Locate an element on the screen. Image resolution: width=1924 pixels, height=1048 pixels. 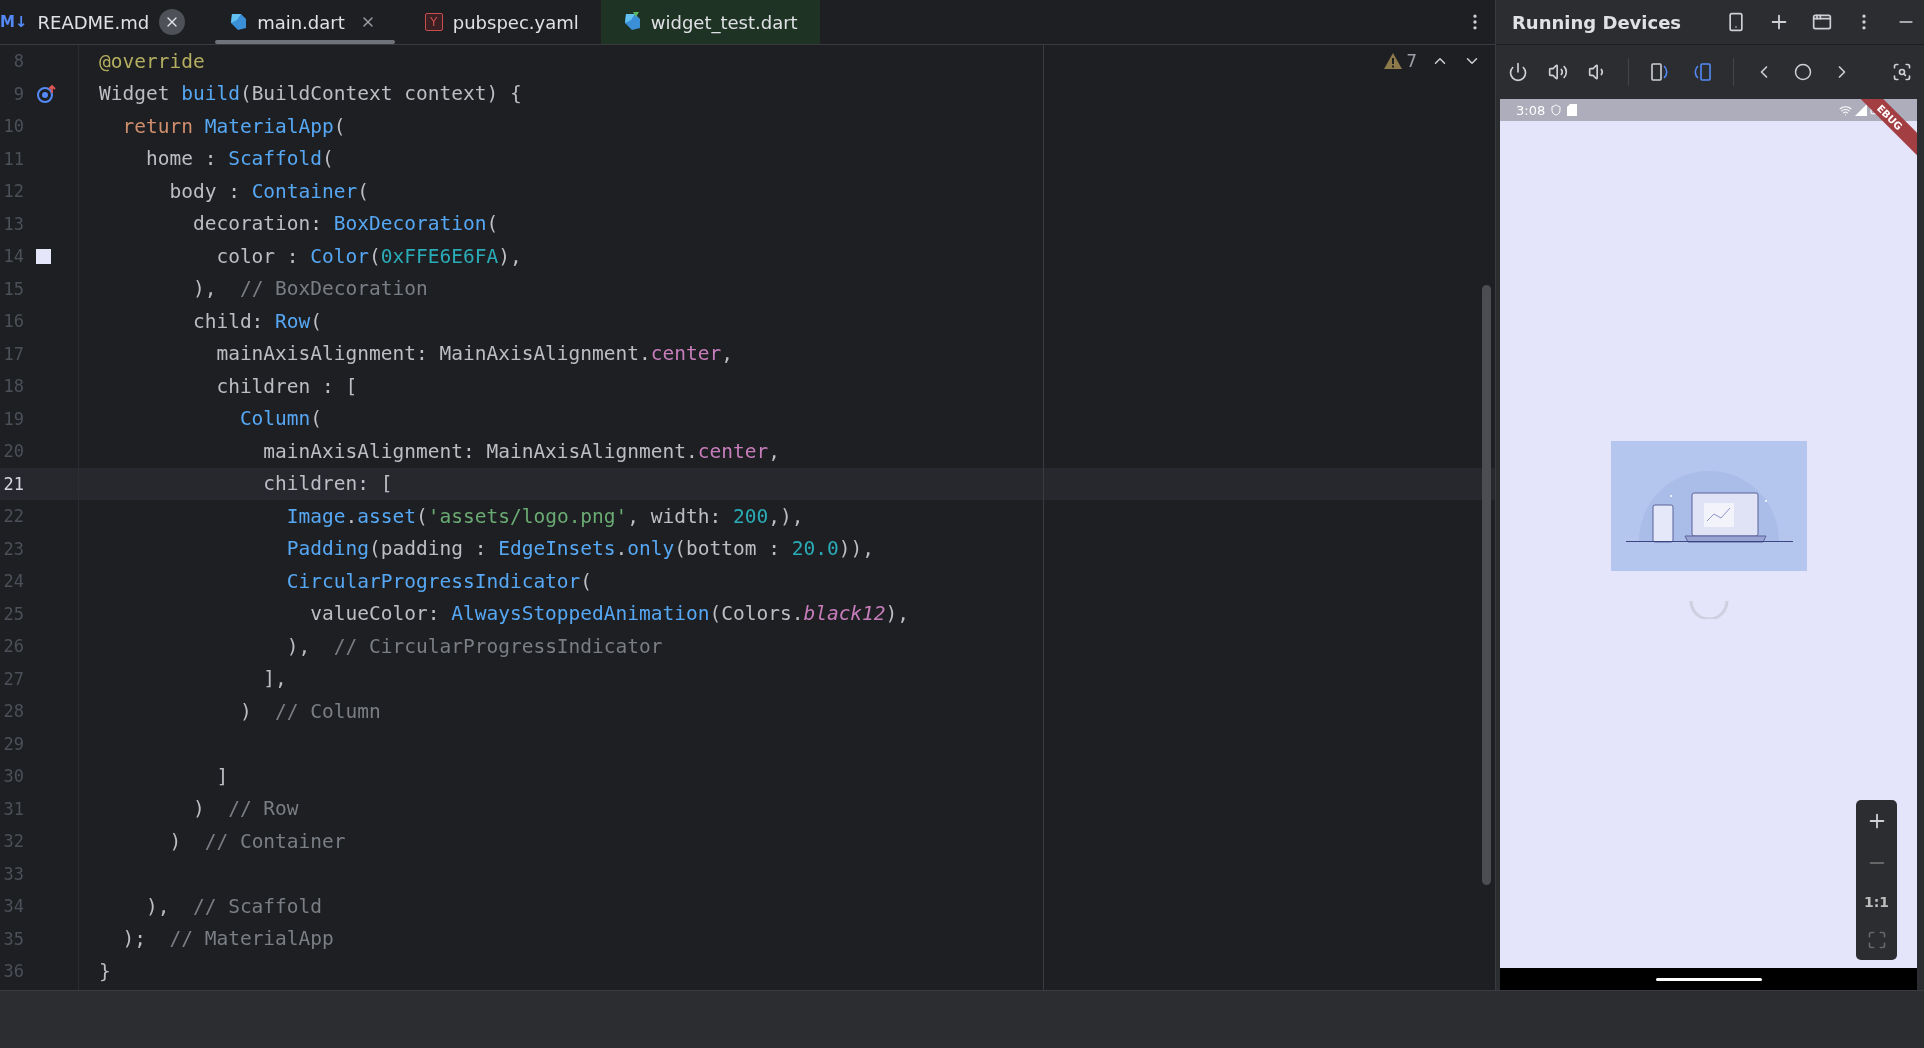
code-line: ), // BoxDecoration is located at coordinates (309, 289).